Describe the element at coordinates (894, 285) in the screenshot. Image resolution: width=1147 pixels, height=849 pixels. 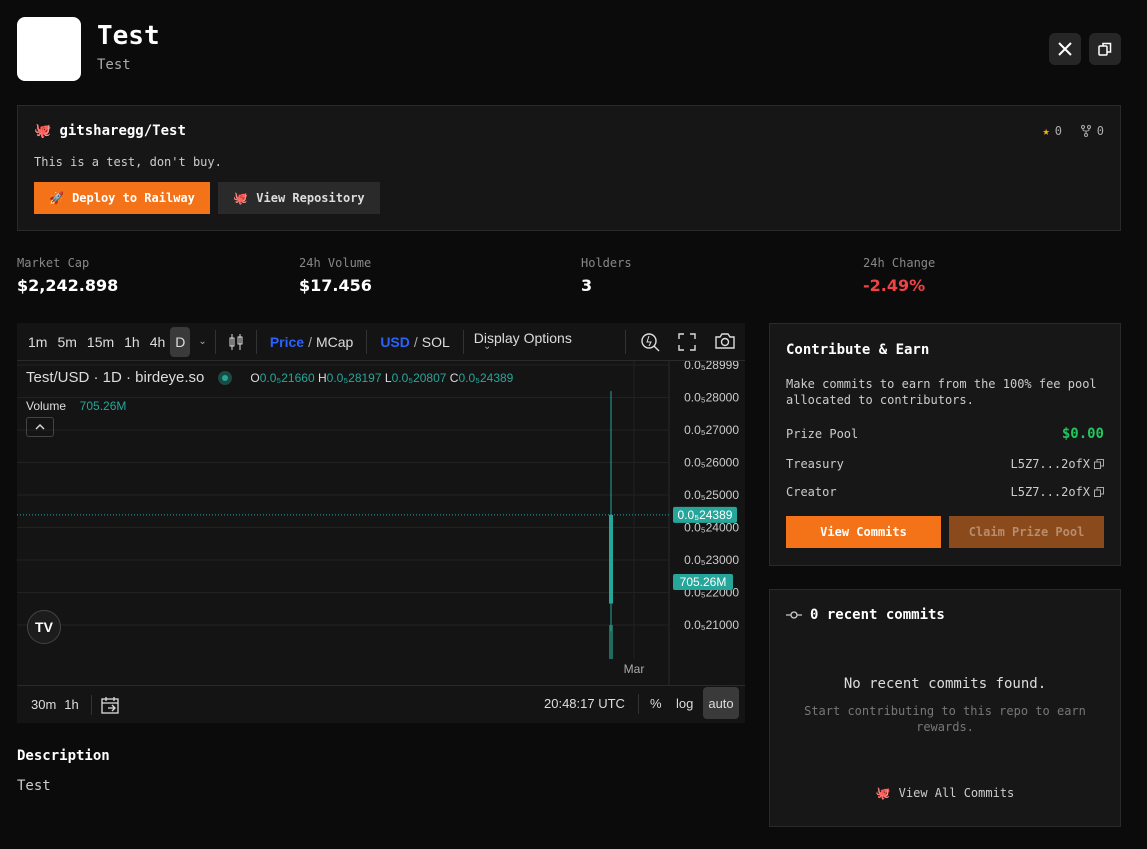
I see `stat-value: -2.49%` at that location.